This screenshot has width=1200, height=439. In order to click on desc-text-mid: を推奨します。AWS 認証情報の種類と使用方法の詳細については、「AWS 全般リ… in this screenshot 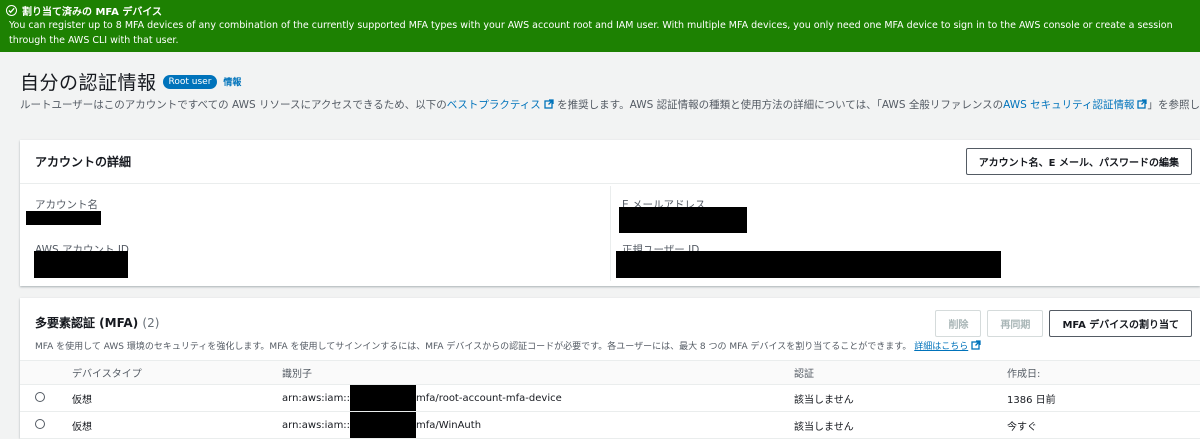, I will do `click(780, 105)`.